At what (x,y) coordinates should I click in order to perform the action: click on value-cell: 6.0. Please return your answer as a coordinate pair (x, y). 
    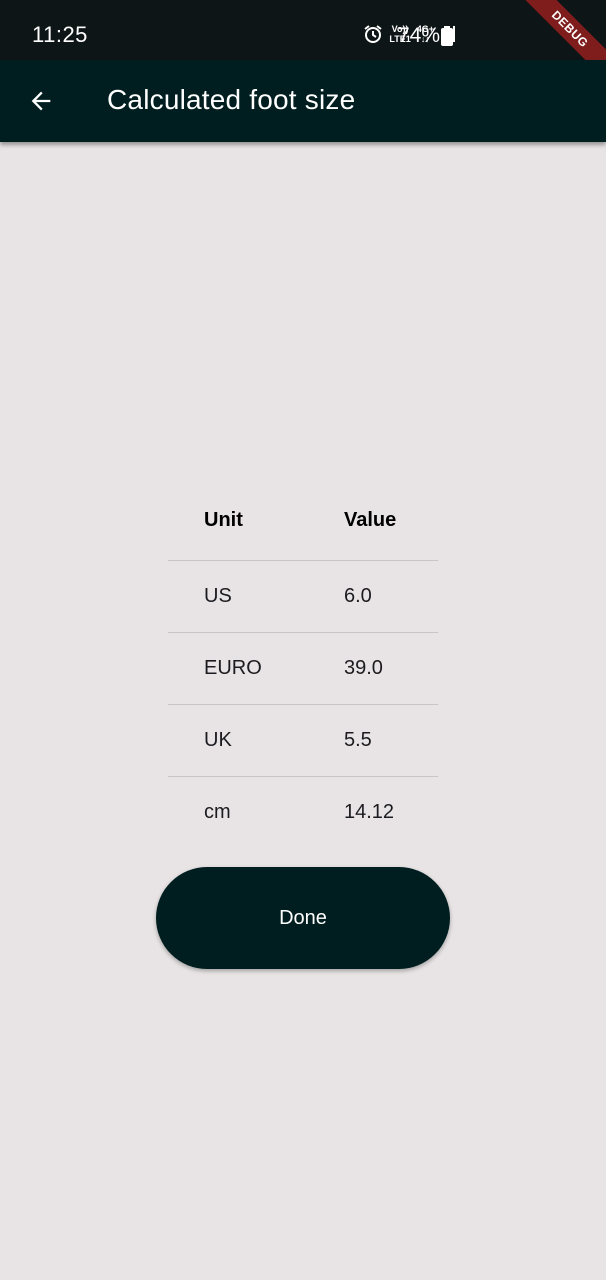
    Looking at the image, I should click on (358, 596).